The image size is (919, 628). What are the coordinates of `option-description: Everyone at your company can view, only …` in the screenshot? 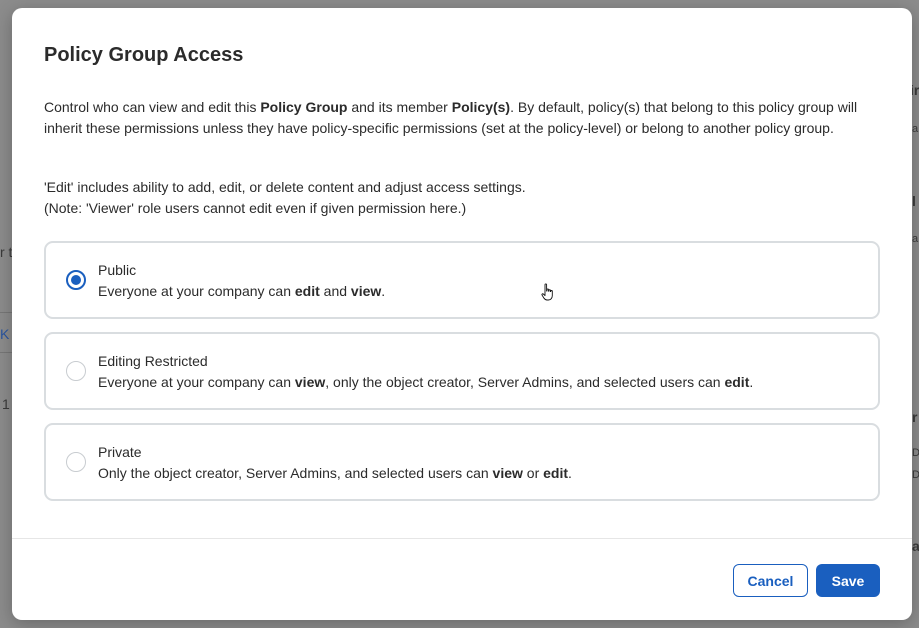 It's located at (426, 382).